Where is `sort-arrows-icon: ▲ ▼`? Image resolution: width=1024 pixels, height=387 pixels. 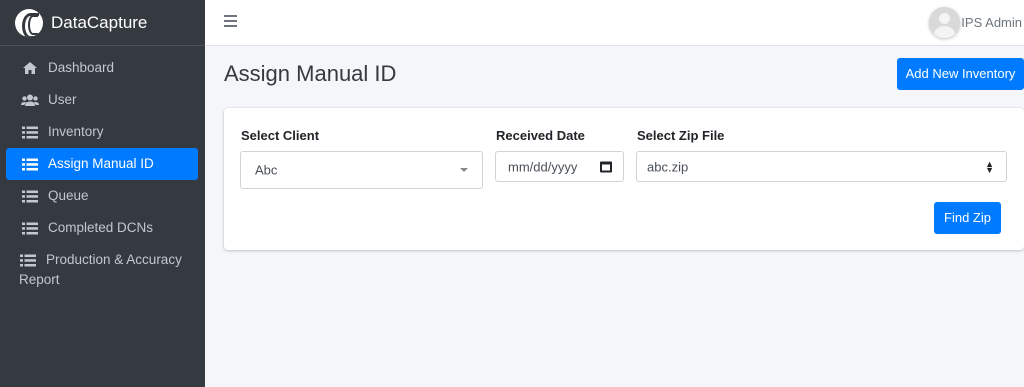
sort-arrows-icon: ▲ ▼ is located at coordinates (989, 166).